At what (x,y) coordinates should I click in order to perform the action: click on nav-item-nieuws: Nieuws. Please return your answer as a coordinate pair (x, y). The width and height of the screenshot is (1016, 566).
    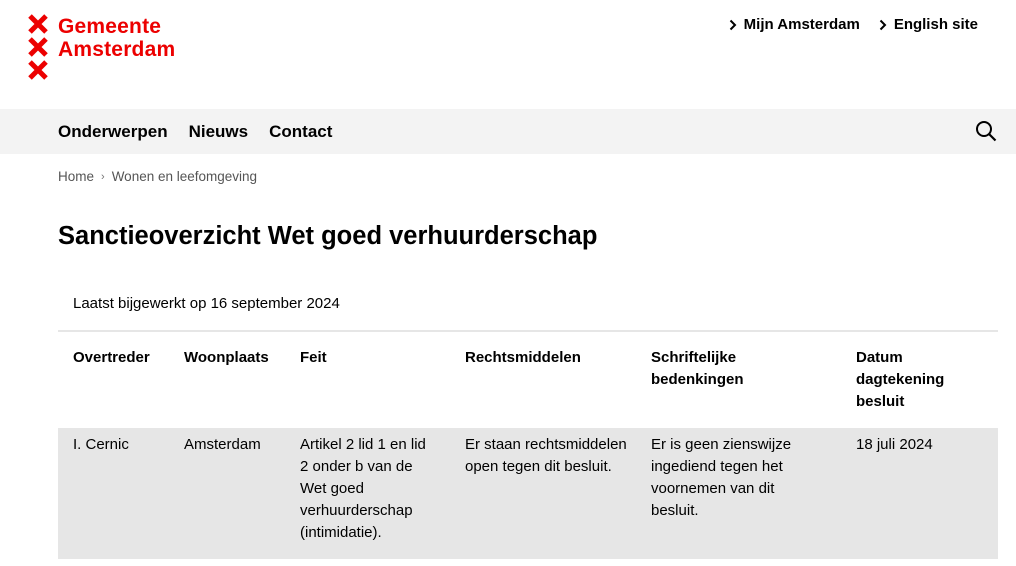
    Looking at the image, I should click on (219, 132).